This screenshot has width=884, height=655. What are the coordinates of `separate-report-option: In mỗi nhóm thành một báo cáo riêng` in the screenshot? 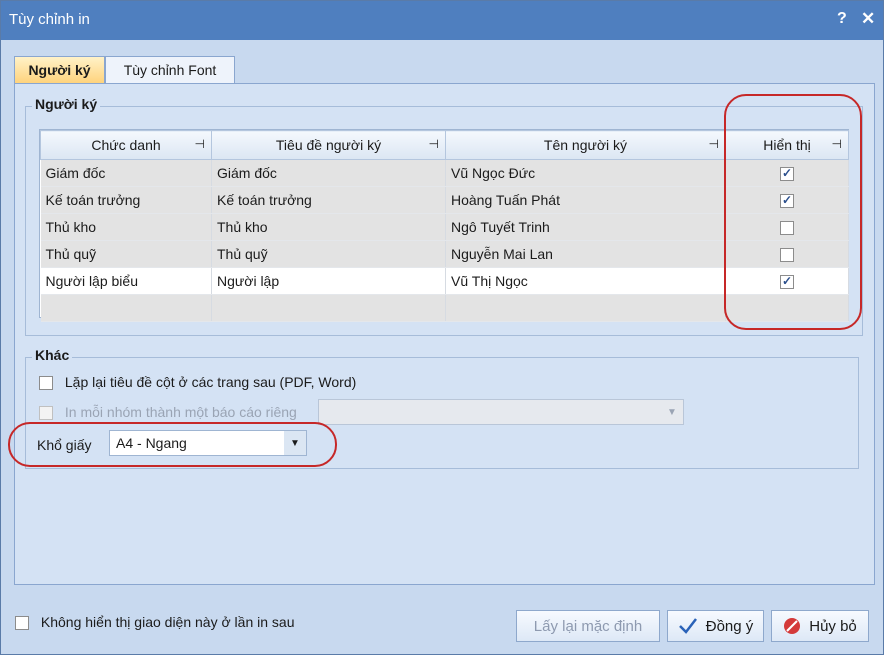 It's located at (168, 412).